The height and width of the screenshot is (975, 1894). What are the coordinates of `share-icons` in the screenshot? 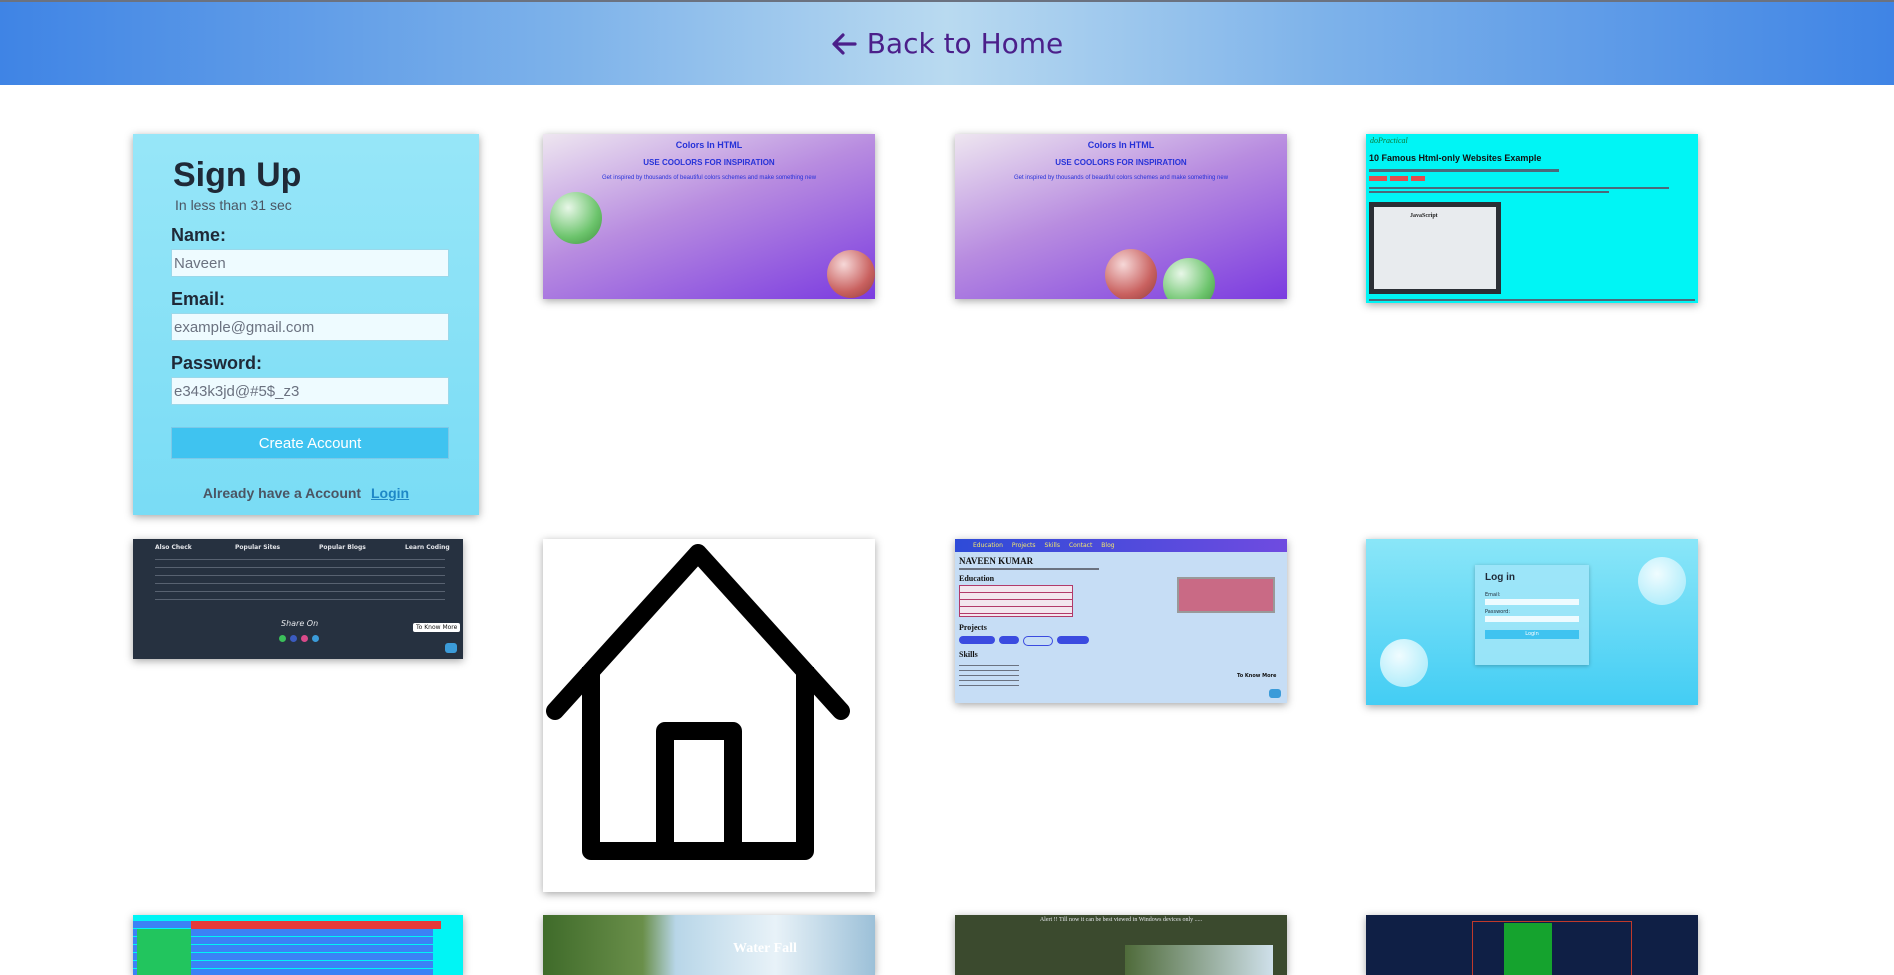 It's located at (299, 638).